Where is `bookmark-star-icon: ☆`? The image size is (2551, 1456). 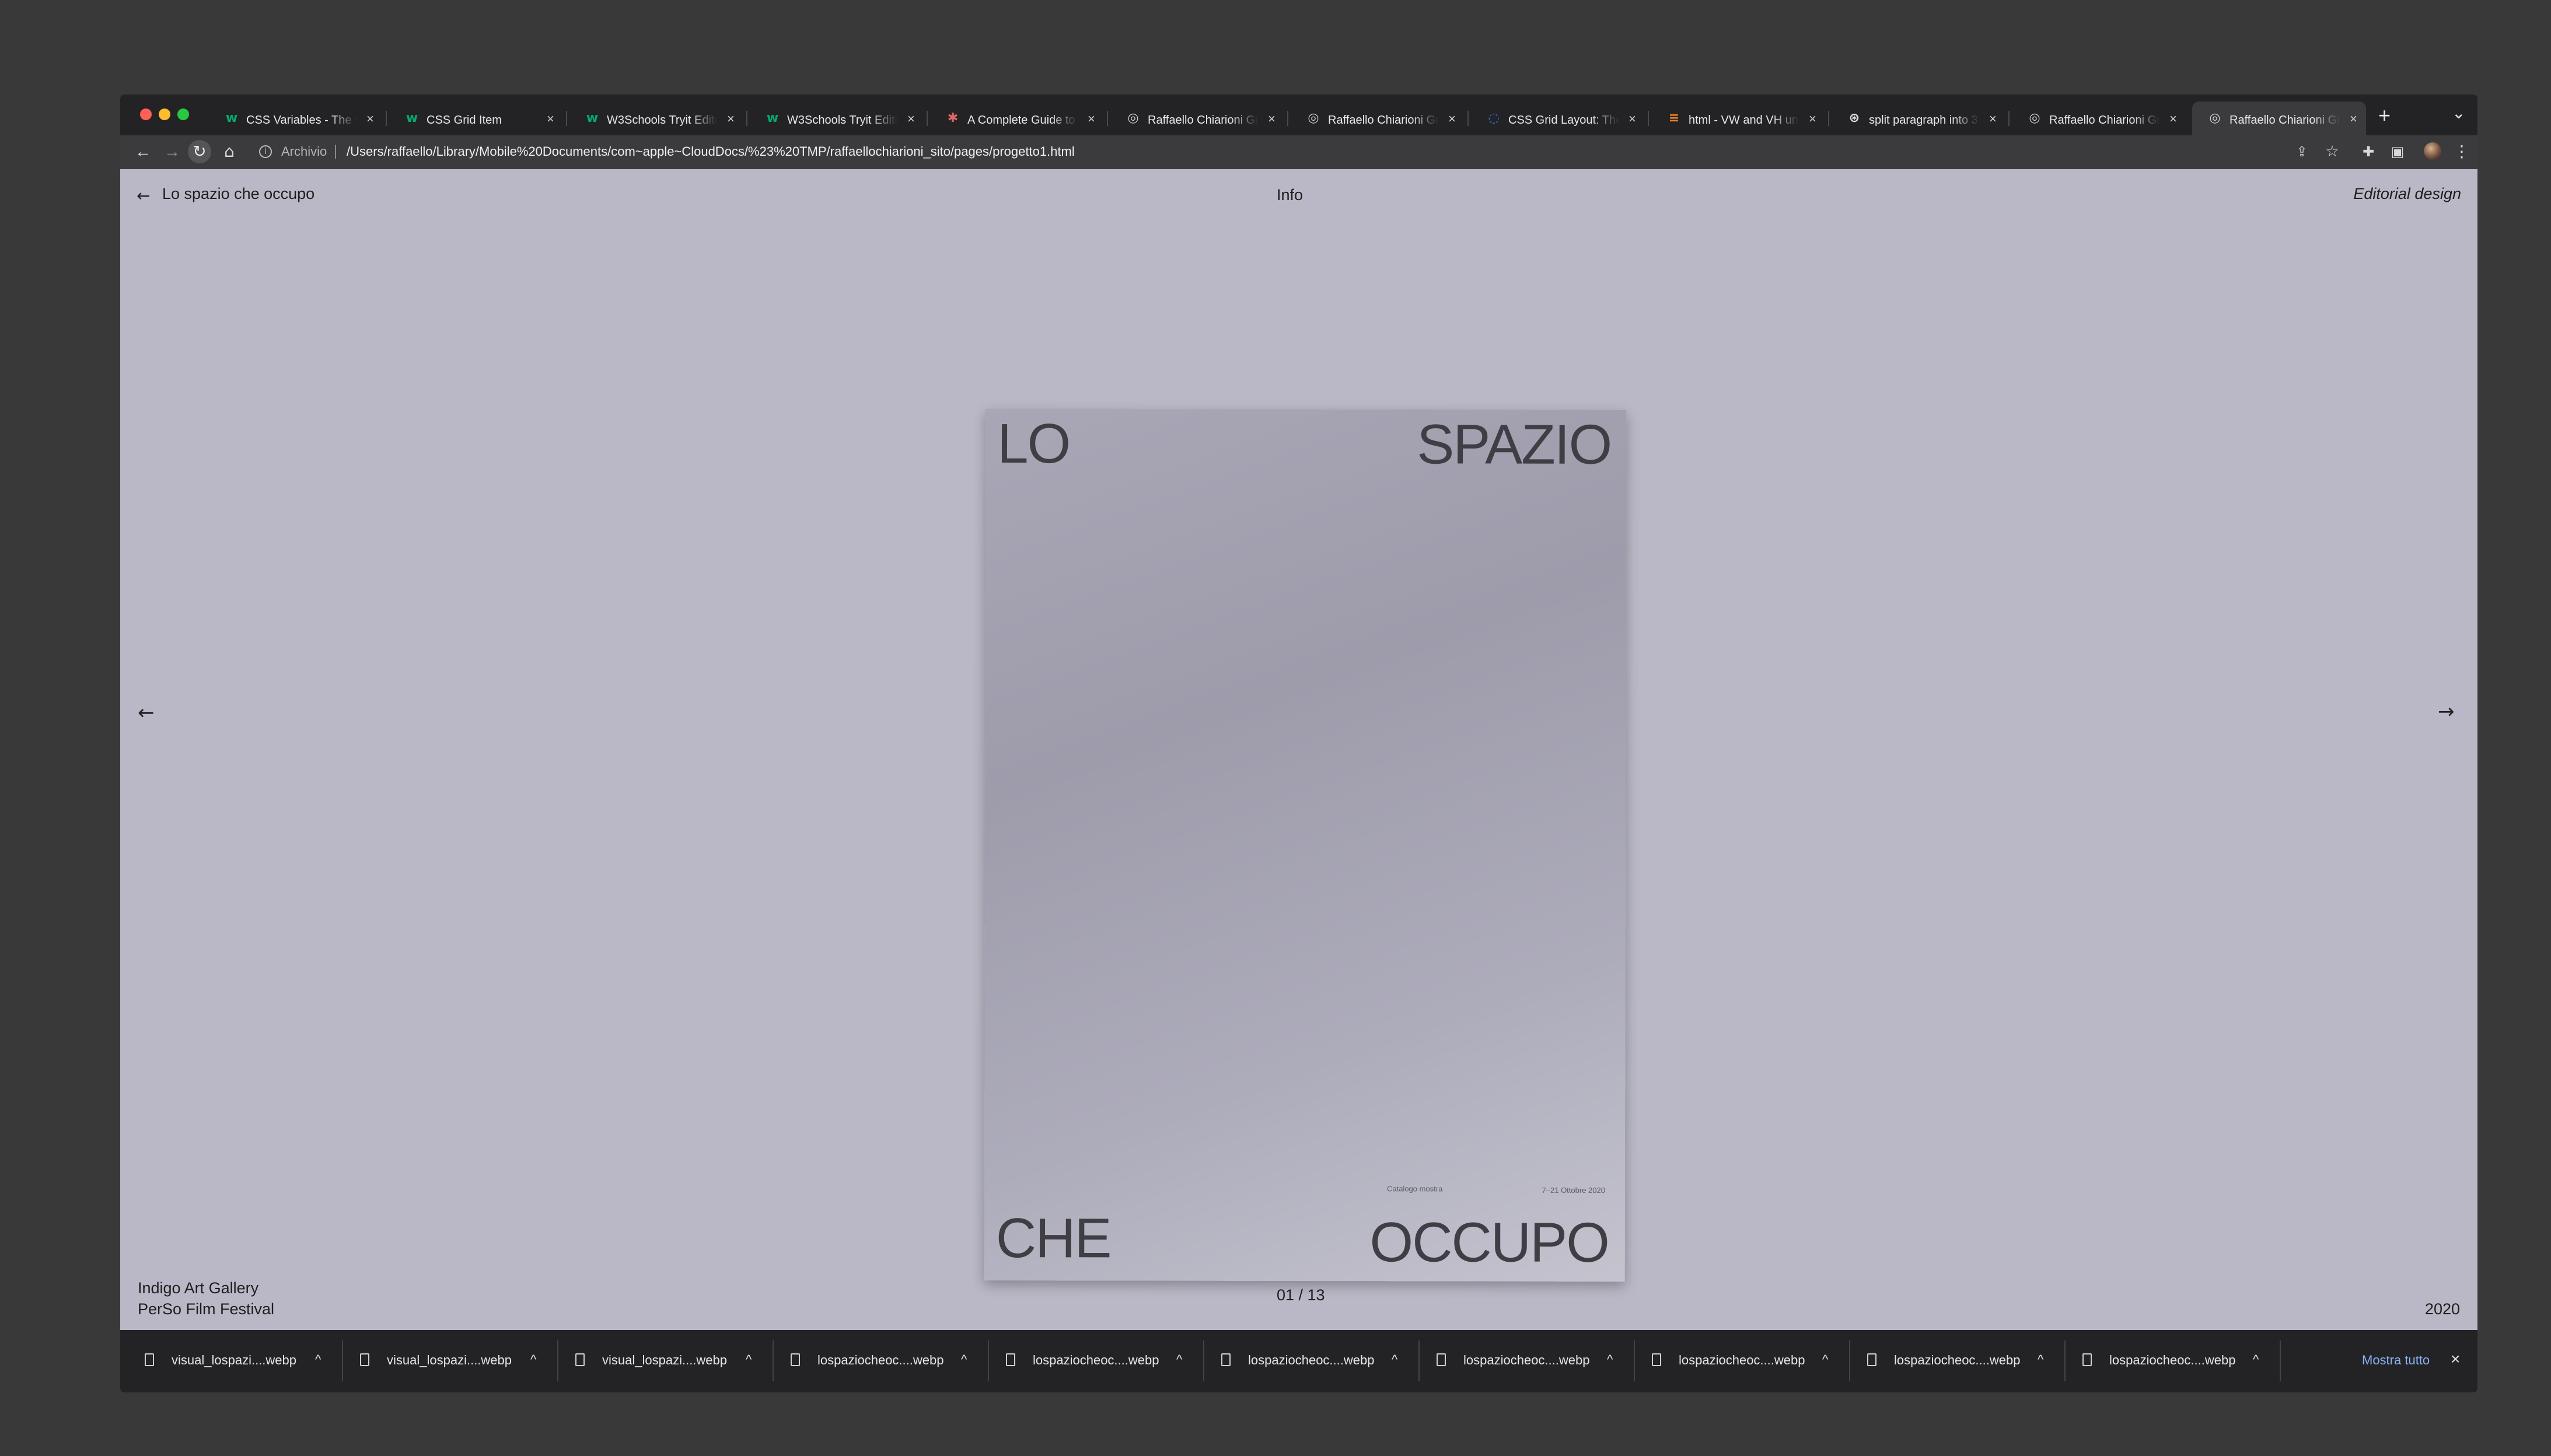 bookmark-star-icon: ☆ is located at coordinates (2332, 152).